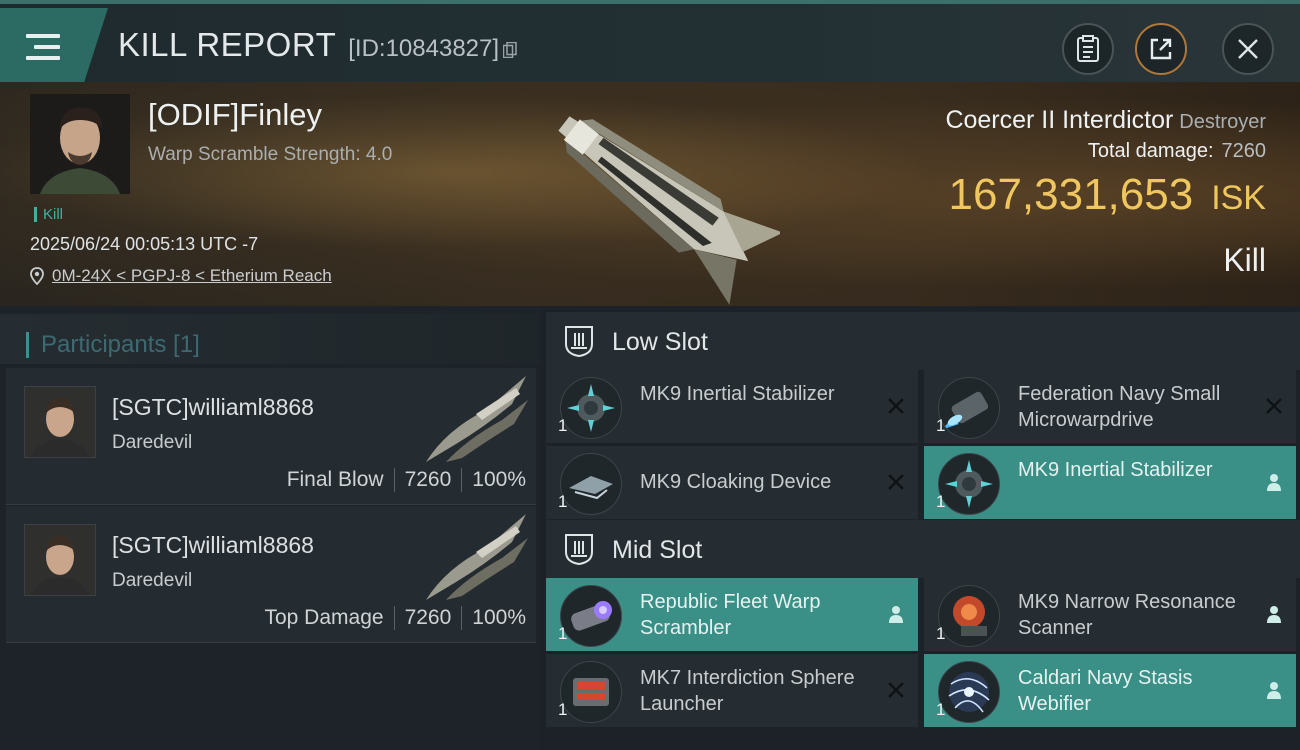  I want to click on microwarpdrive-icon, so click(969, 408).